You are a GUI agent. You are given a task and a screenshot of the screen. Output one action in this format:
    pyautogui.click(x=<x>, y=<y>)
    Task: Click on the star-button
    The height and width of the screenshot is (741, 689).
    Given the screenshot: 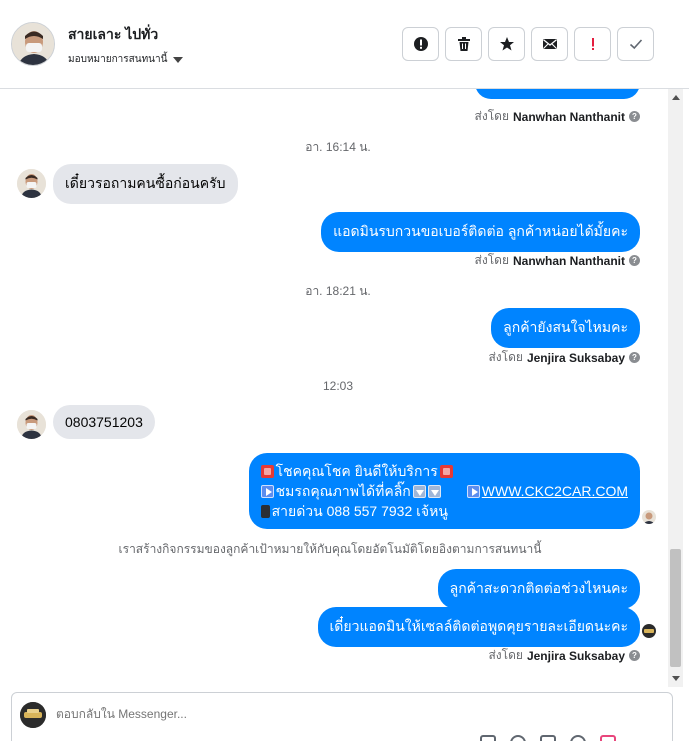 What is the action you would take?
    pyautogui.click(x=506, y=44)
    